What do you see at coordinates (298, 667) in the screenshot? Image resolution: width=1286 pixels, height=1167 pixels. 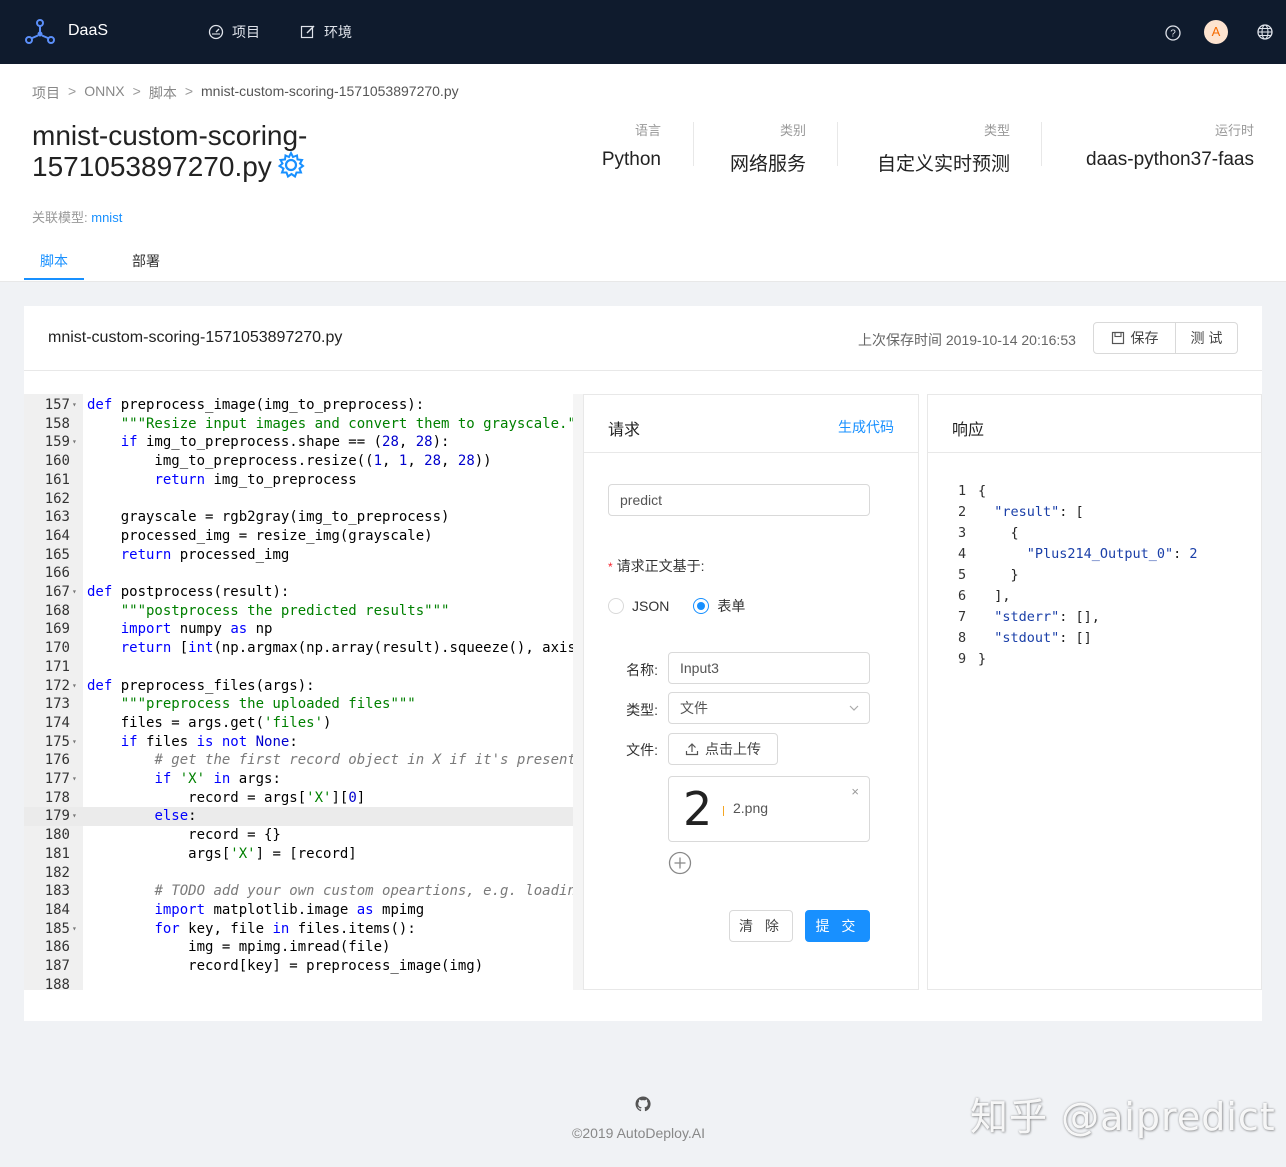 I see `code-line: 171` at bounding box center [298, 667].